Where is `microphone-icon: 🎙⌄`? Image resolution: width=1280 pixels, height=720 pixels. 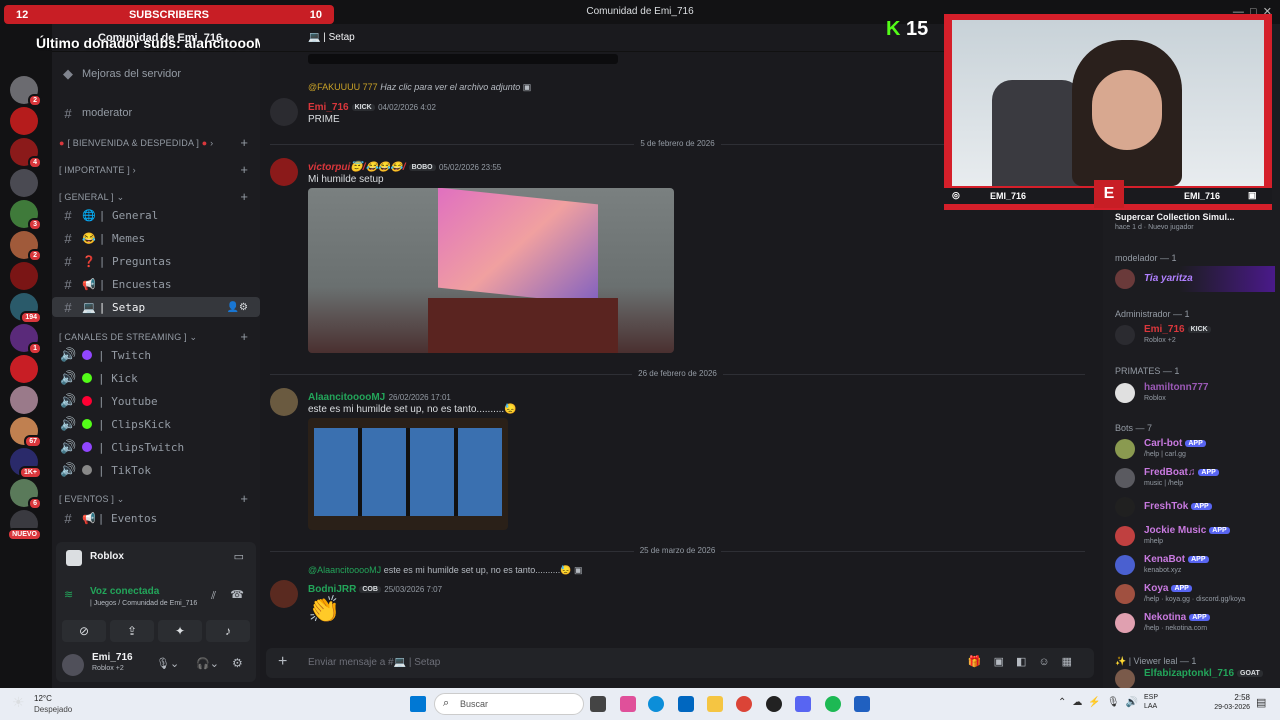
microphone-icon: 🎙⌄ is located at coordinates (167, 663).